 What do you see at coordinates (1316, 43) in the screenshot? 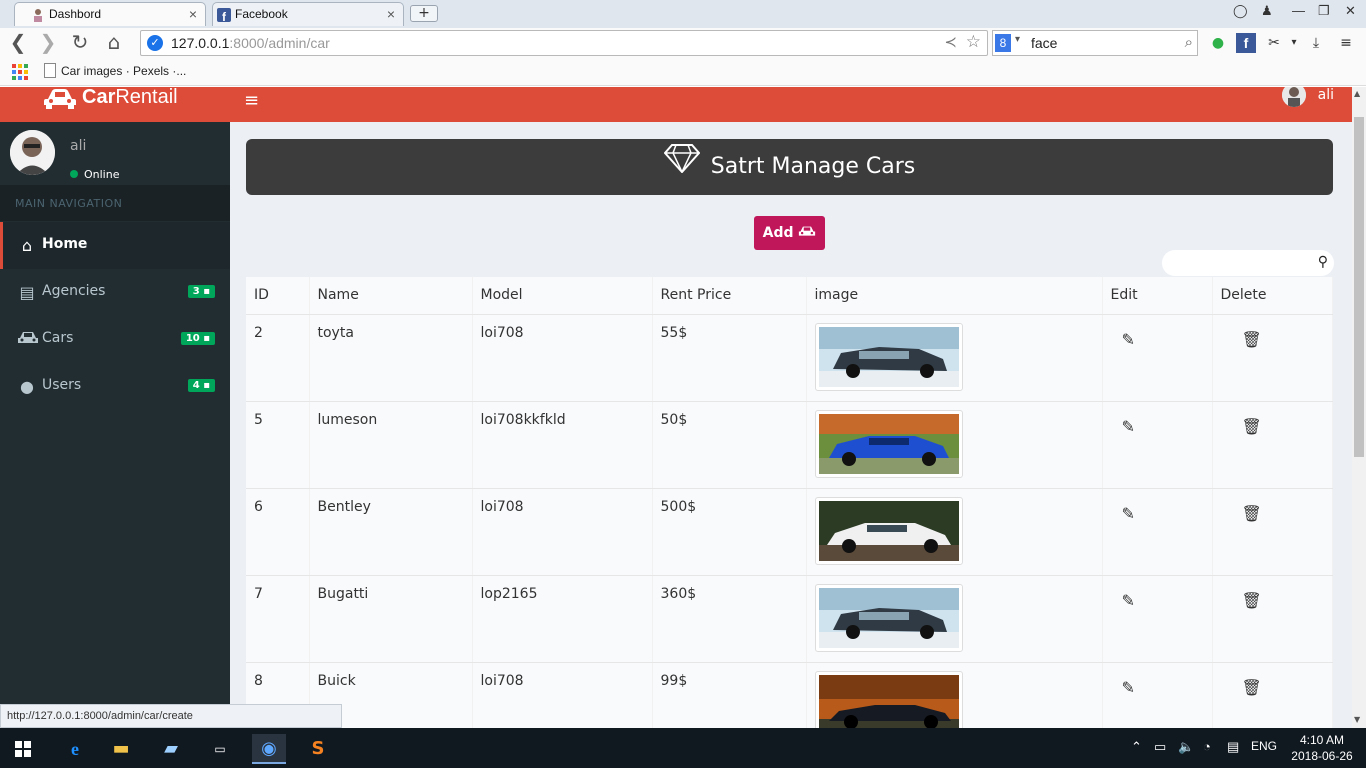
I see `download-icon: ⤓` at bounding box center [1316, 43].